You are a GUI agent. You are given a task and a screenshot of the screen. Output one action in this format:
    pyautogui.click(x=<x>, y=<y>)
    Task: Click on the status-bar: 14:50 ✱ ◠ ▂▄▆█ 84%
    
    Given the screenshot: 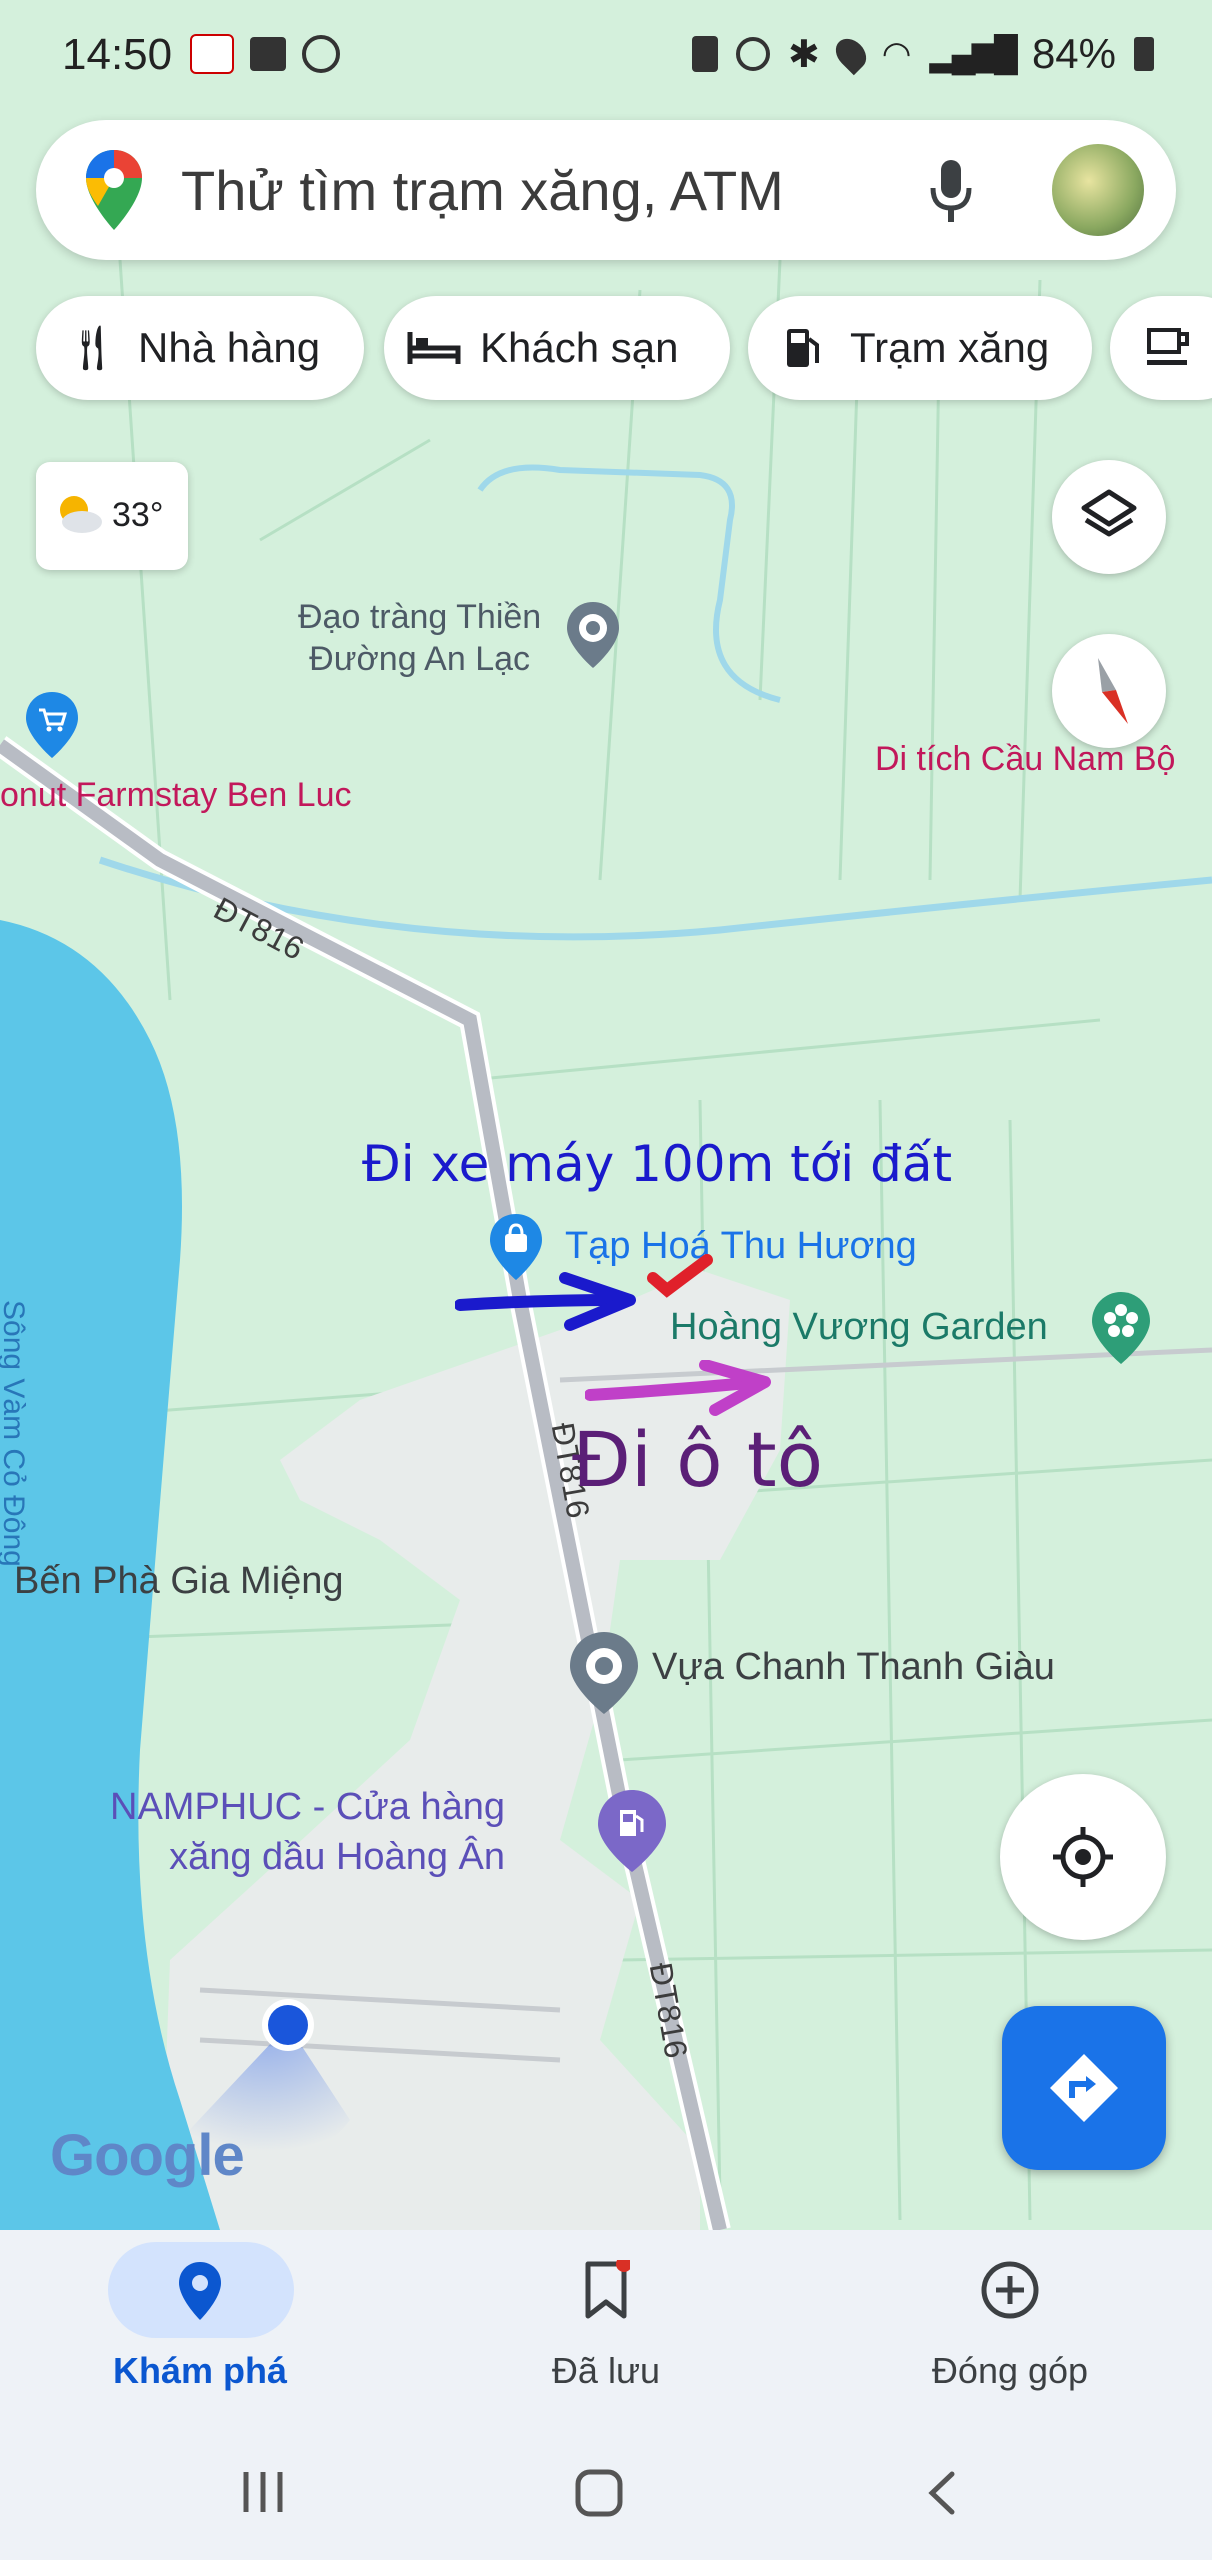 What is the action you would take?
    pyautogui.click(x=606, y=55)
    